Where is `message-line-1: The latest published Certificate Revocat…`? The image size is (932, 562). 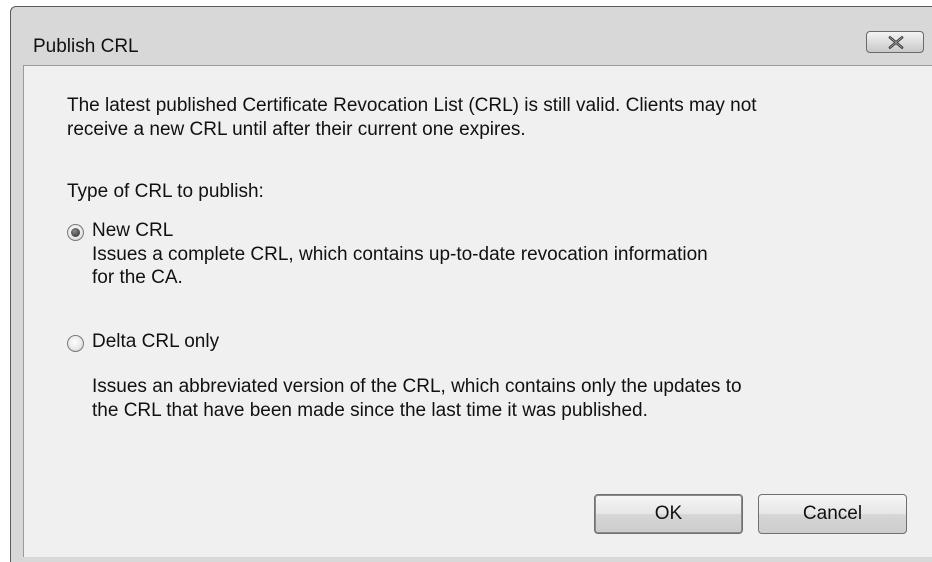 message-line-1: The latest published Certificate Revocat… is located at coordinates (412, 105).